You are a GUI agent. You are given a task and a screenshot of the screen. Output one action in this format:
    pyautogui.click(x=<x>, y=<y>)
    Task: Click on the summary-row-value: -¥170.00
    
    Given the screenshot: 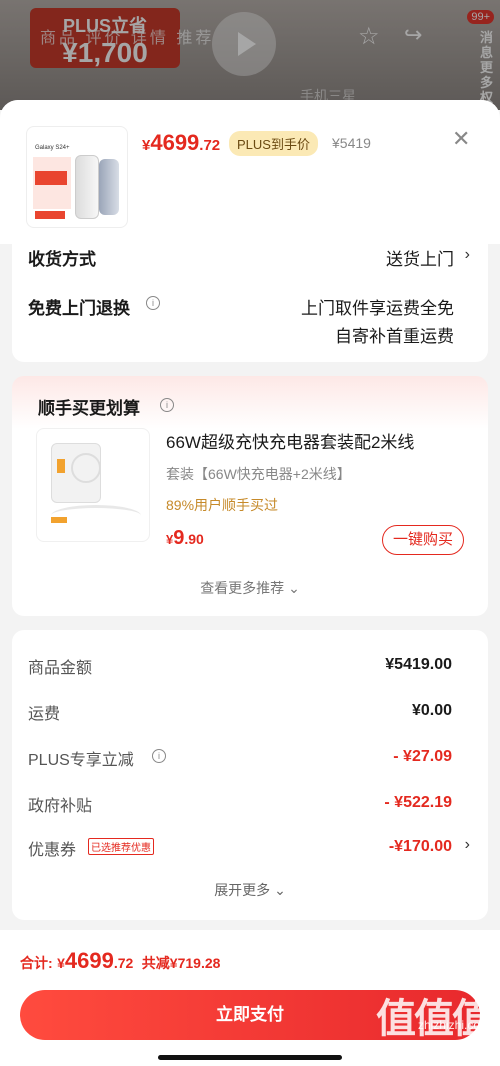 What is the action you would take?
    pyautogui.click(x=420, y=847)
    